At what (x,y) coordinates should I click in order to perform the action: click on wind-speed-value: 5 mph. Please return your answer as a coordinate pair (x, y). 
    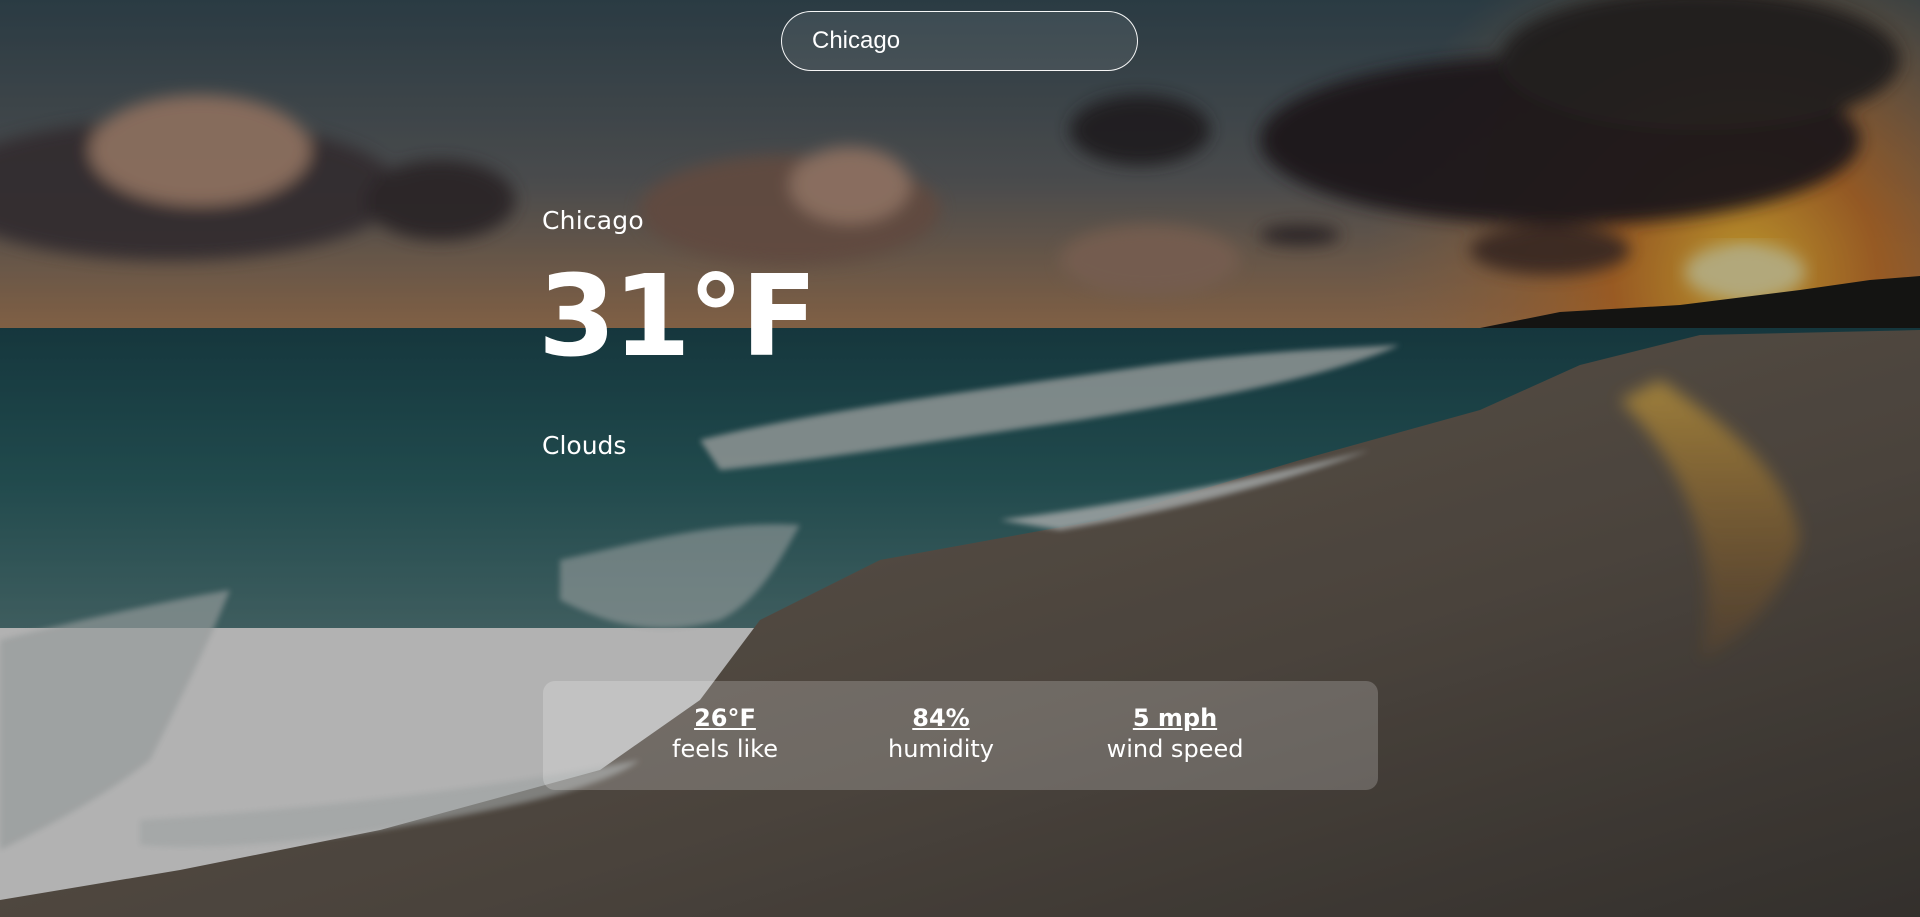
    Looking at the image, I should click on (1175, 718).